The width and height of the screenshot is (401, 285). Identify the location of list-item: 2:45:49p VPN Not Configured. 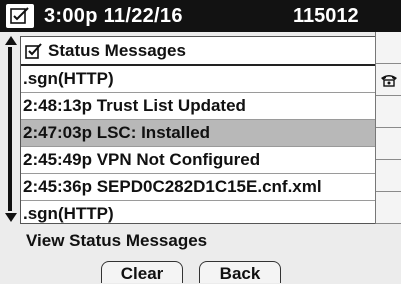
(198, 160).